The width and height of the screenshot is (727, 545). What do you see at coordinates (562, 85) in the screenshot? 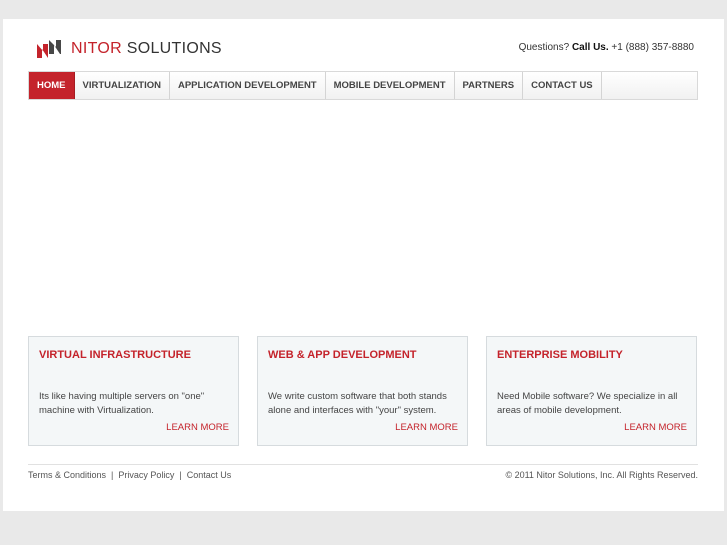
I see `nav-contact-us: CONTACT US` at bounding box center [562, 85].